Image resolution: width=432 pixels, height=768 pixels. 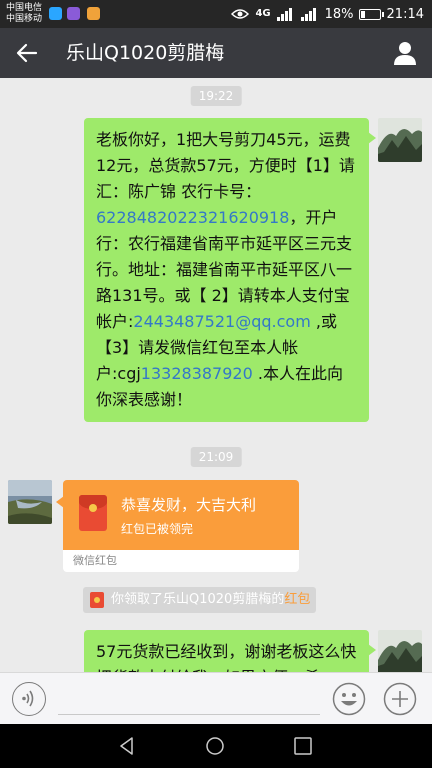 I want to click on timestamp: 19:22, so click(x=216, y=96).